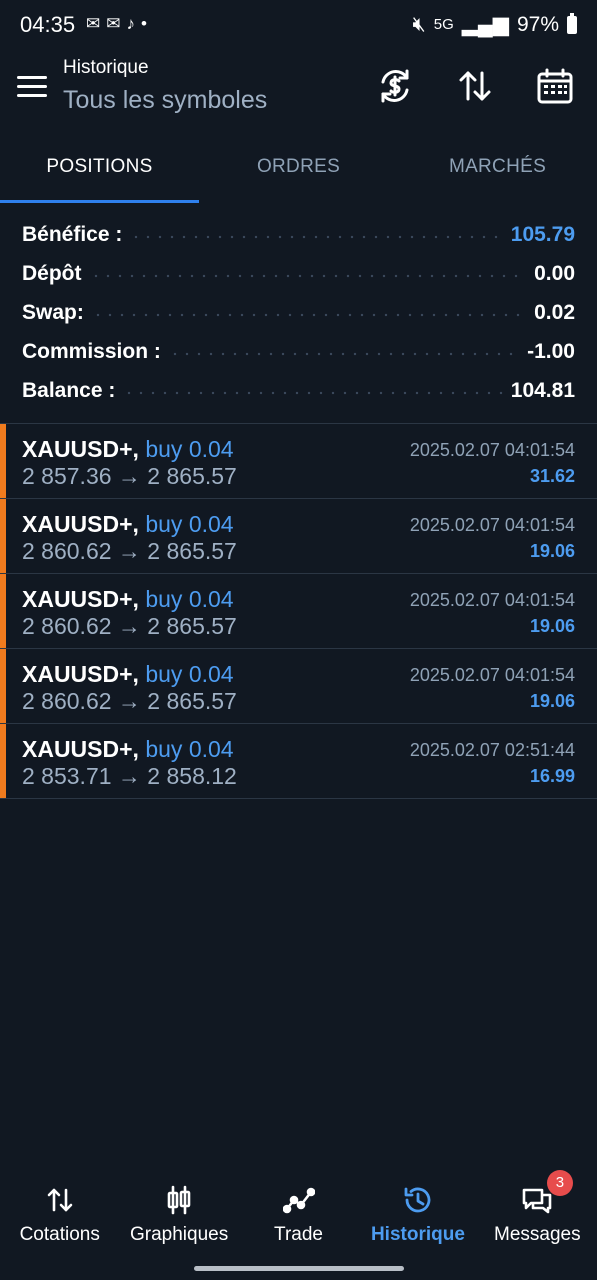 The image size is (597, 1280). I want to click on tab-orders: ORDRES, so click(298, 169).